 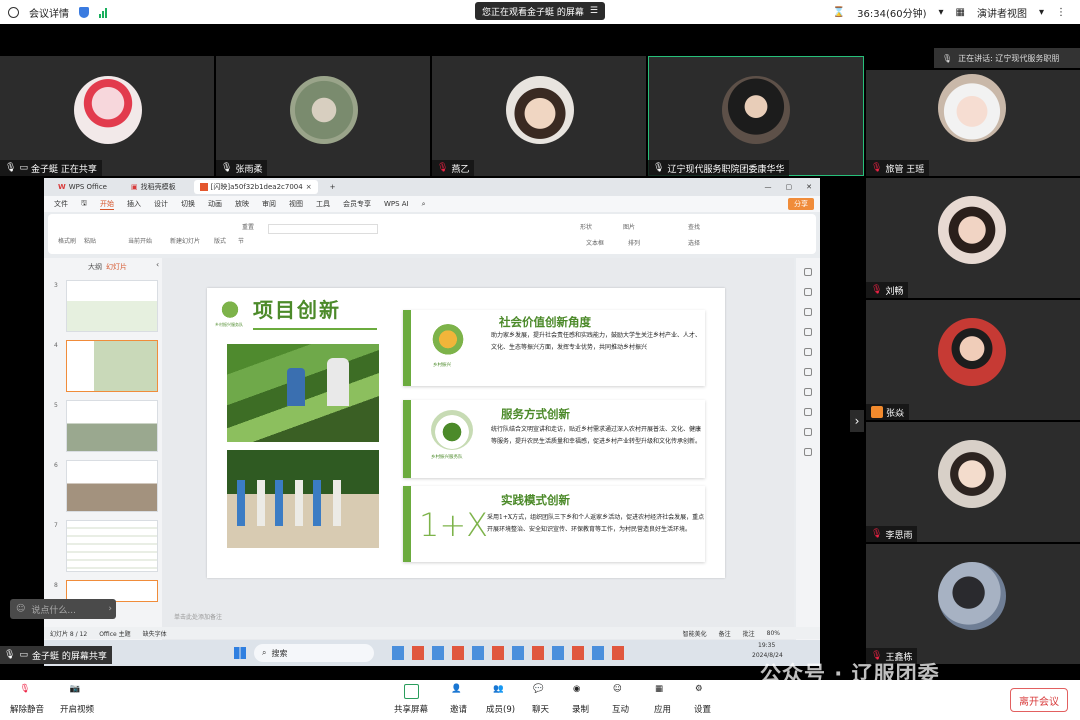 I want to click on share-button: 分享, so click(x=801, y=204).